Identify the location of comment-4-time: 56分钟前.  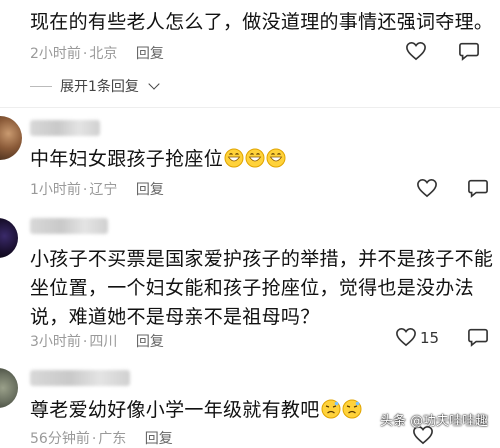
(60, 439).